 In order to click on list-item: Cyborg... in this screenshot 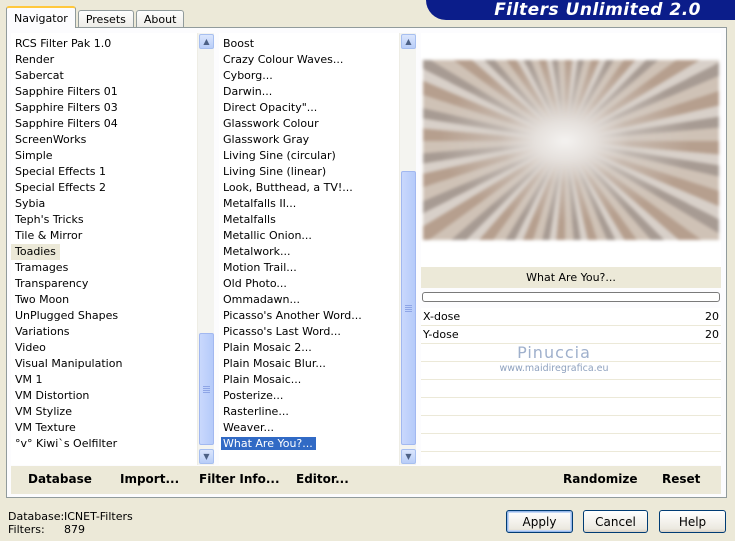, I will do `click(308, 76)`.